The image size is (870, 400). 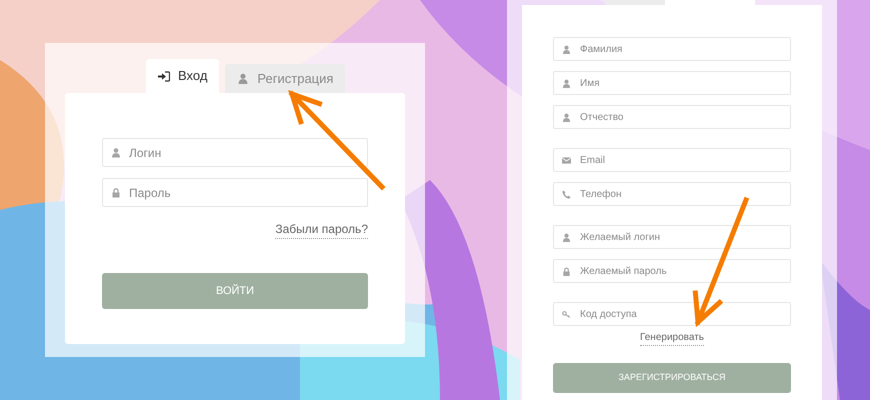 What do you see at coordinates (672, 338) in the screenshot?
I see `generate-link: Генерировать` at bounding box center [672, 338].